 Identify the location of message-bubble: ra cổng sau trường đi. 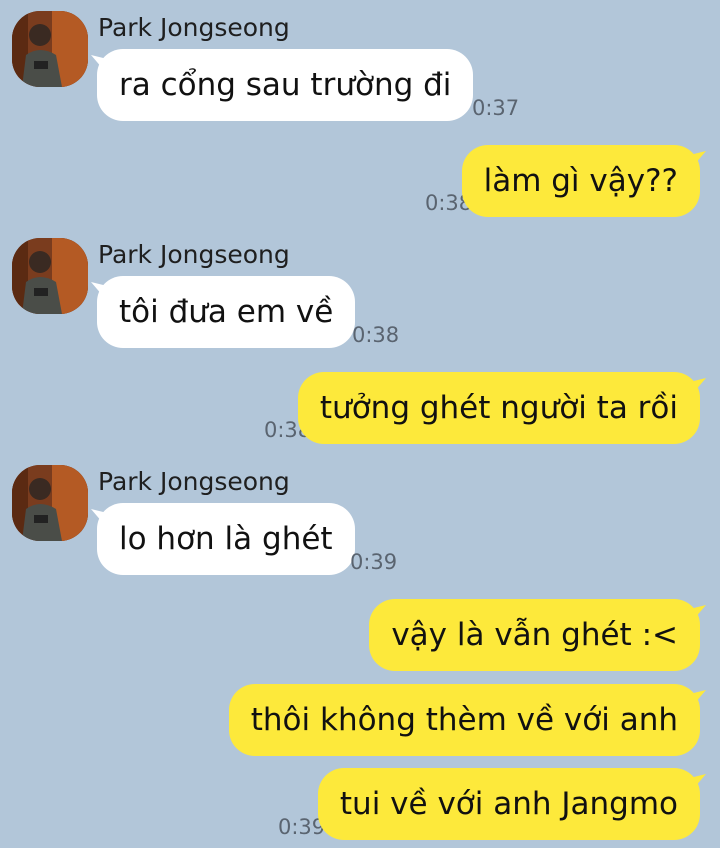
(285, 85).